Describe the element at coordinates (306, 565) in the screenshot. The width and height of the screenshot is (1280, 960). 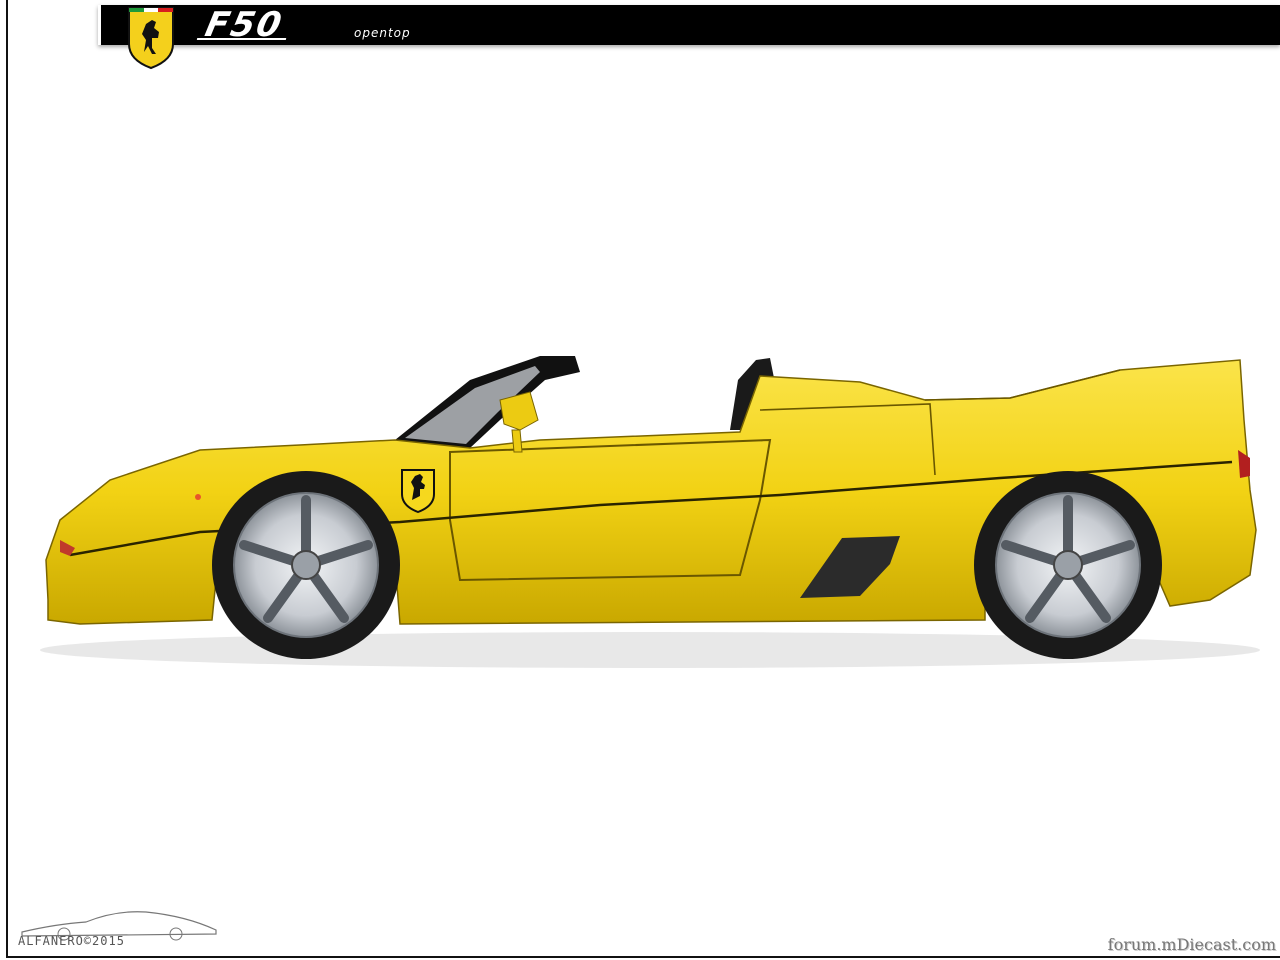
I see `front-wheel` at that location.